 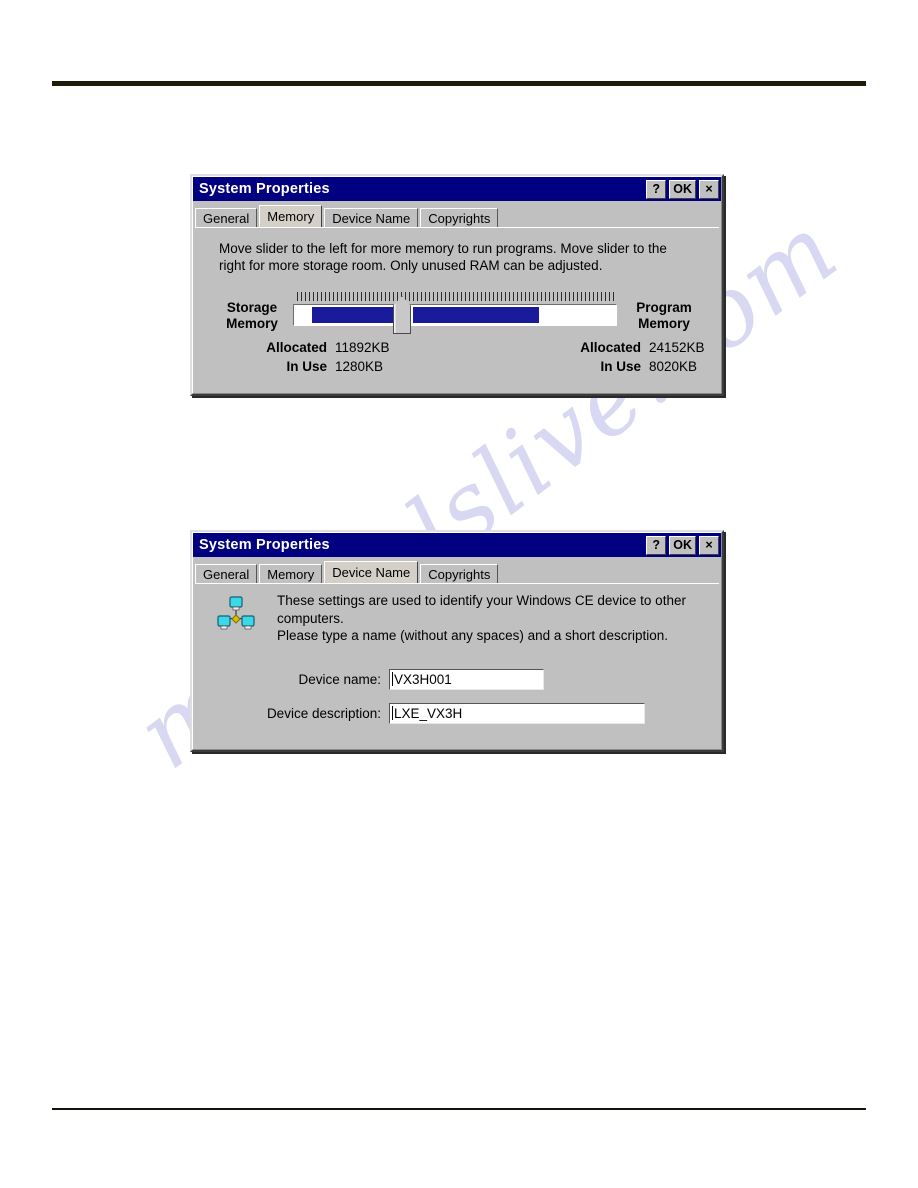 I want to click on storage-memory-label-line2: Memory, so click(x=252, y=323).